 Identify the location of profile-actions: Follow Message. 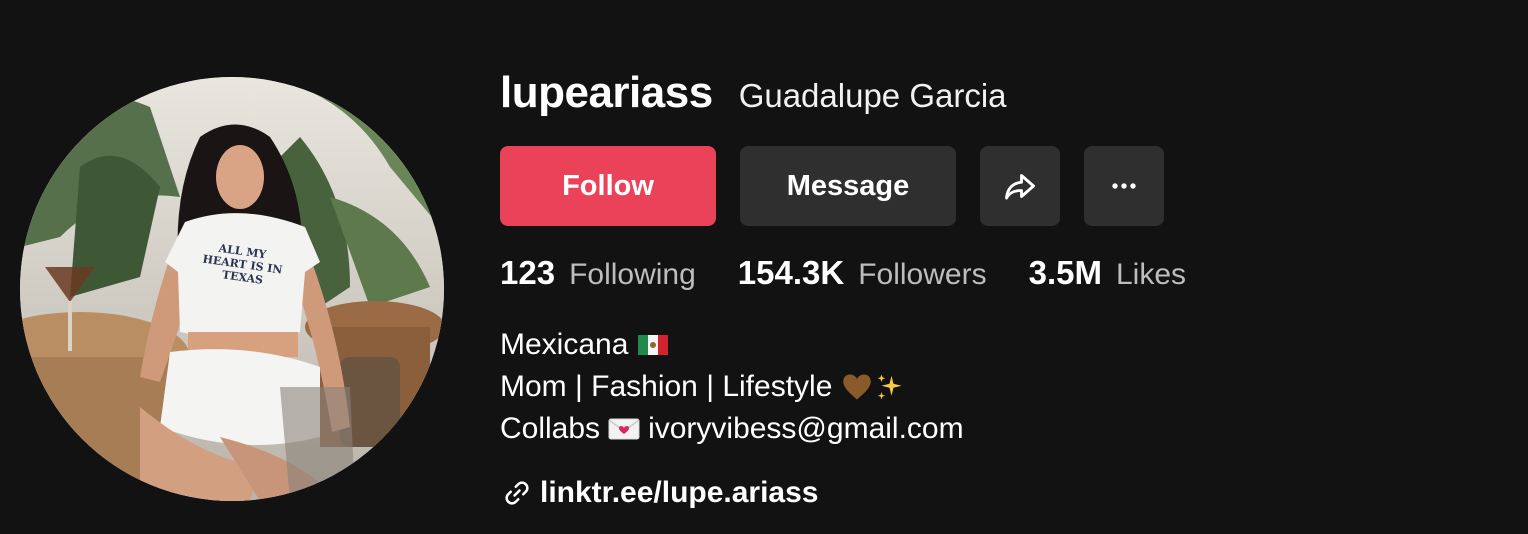
(832, 186).